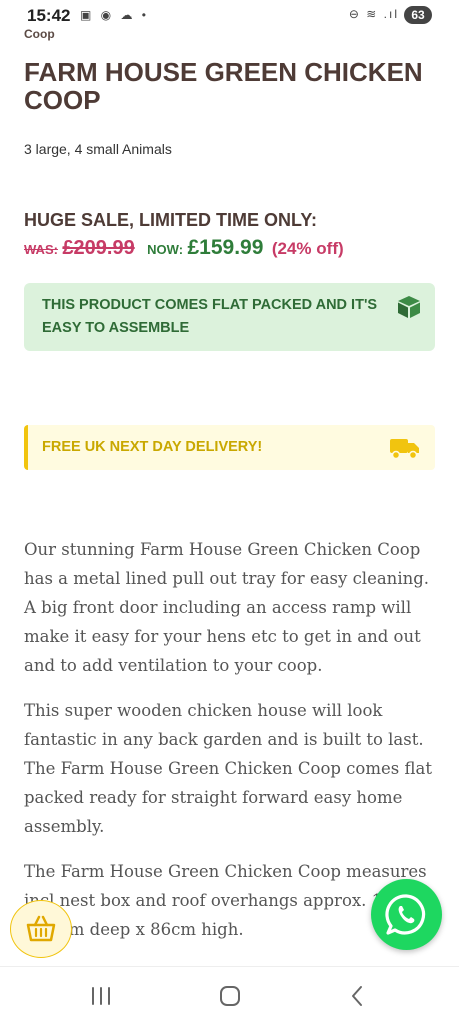 The image size is (459, 1025). I want to click on sale-heading: HUGE SALE, LIMITED TIME ONLY:, so click(171, 220).